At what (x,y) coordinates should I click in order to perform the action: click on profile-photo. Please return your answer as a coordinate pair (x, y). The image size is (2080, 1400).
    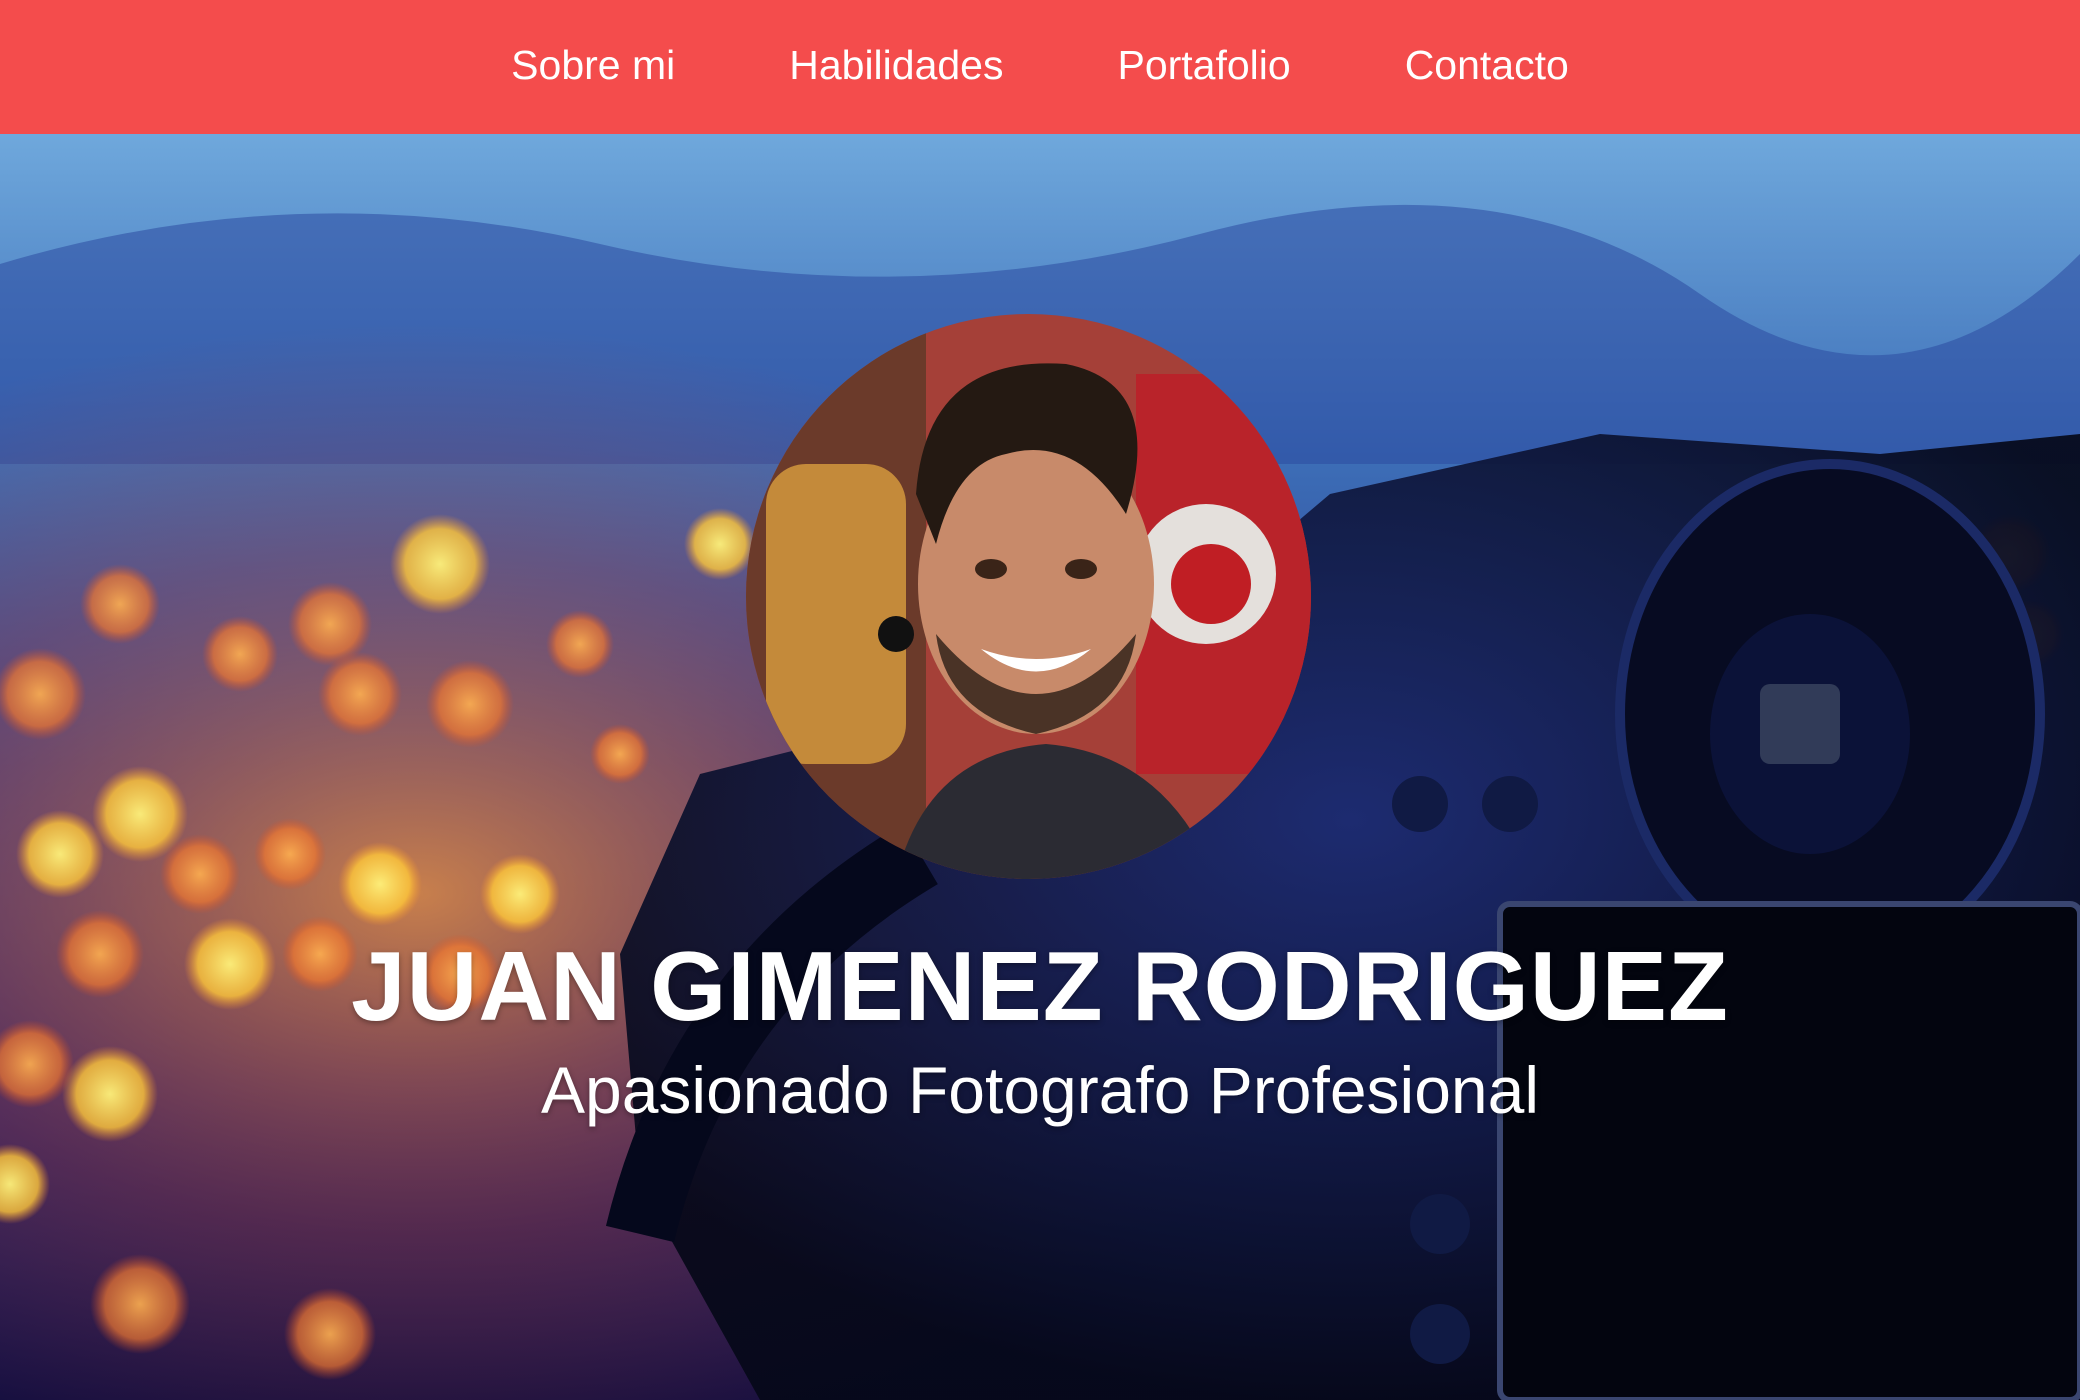
    Looking at the image, I should click on (1028, 596).